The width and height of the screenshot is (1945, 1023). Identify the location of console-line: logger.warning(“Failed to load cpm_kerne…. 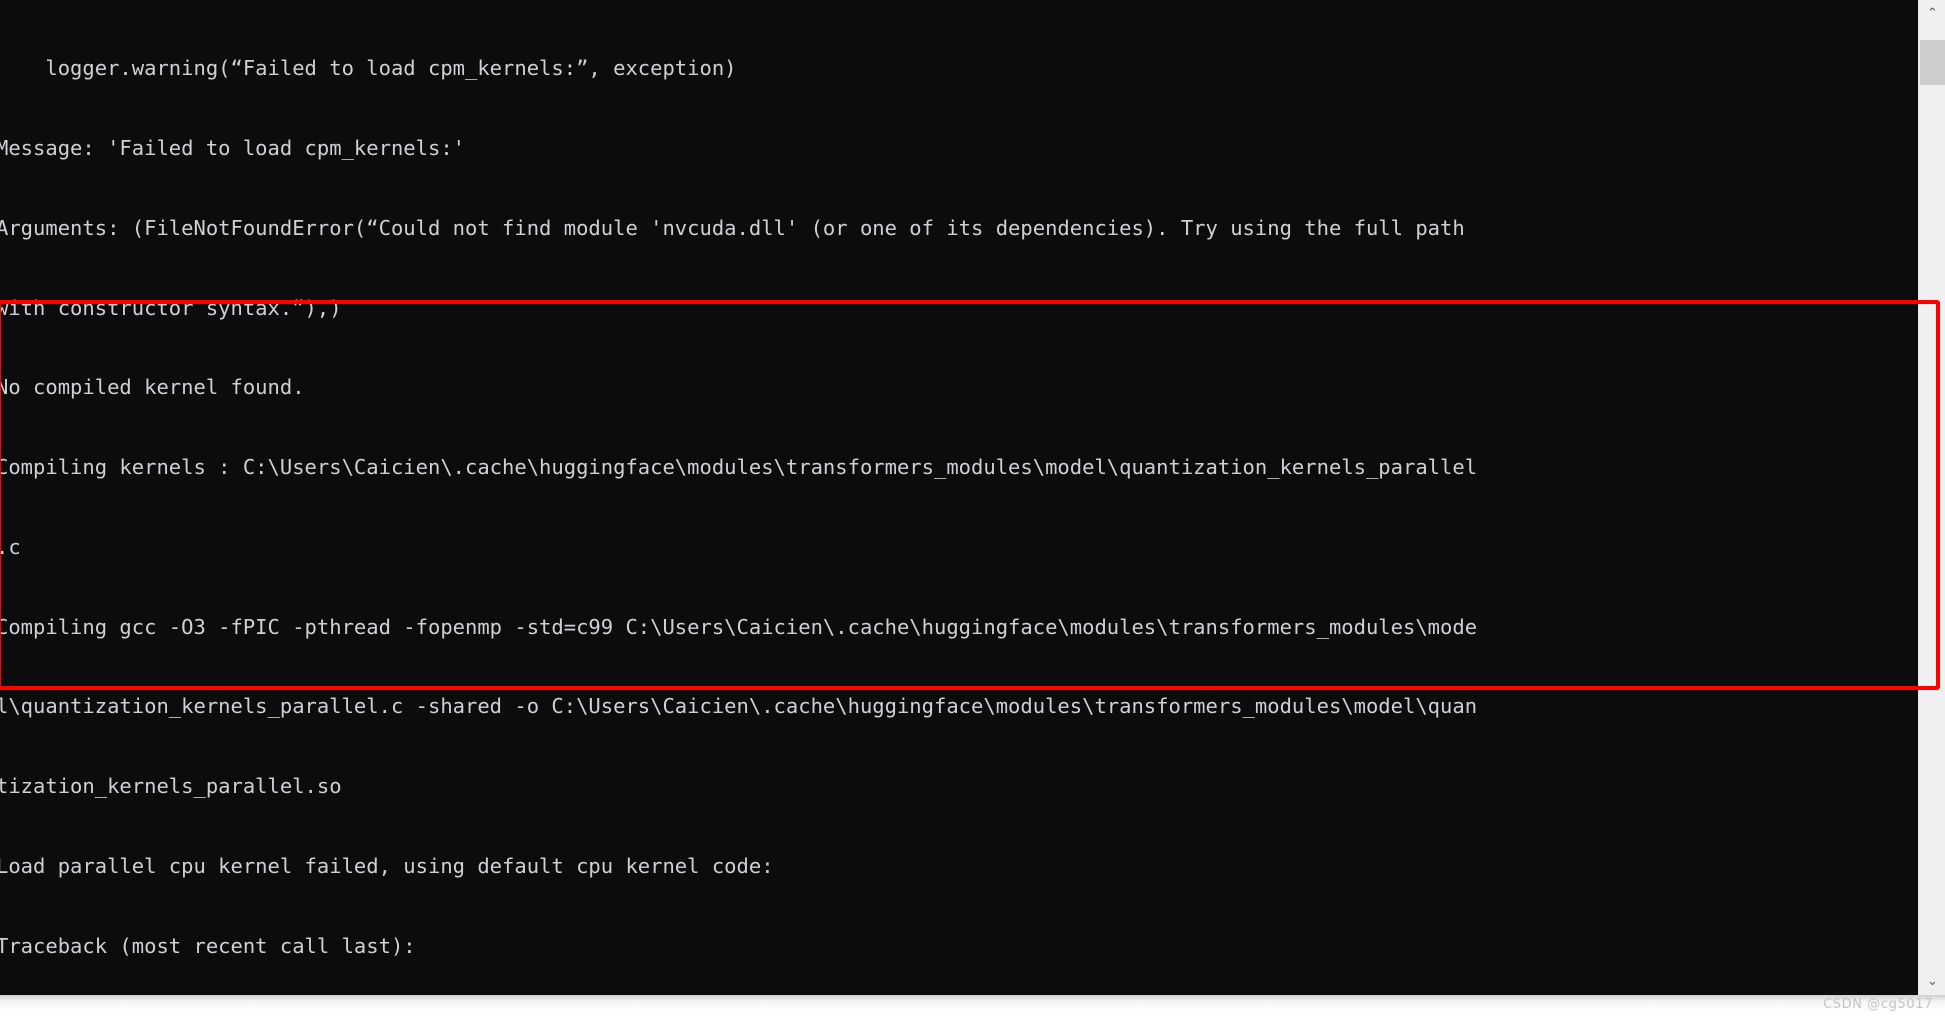
(368, 68).